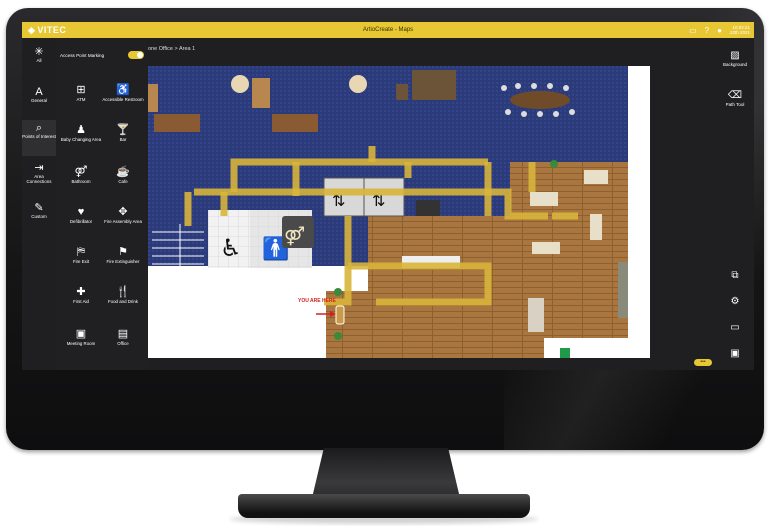 The image size is (768, 526). I want to click on office-icon: ▤, so click(123, 334).